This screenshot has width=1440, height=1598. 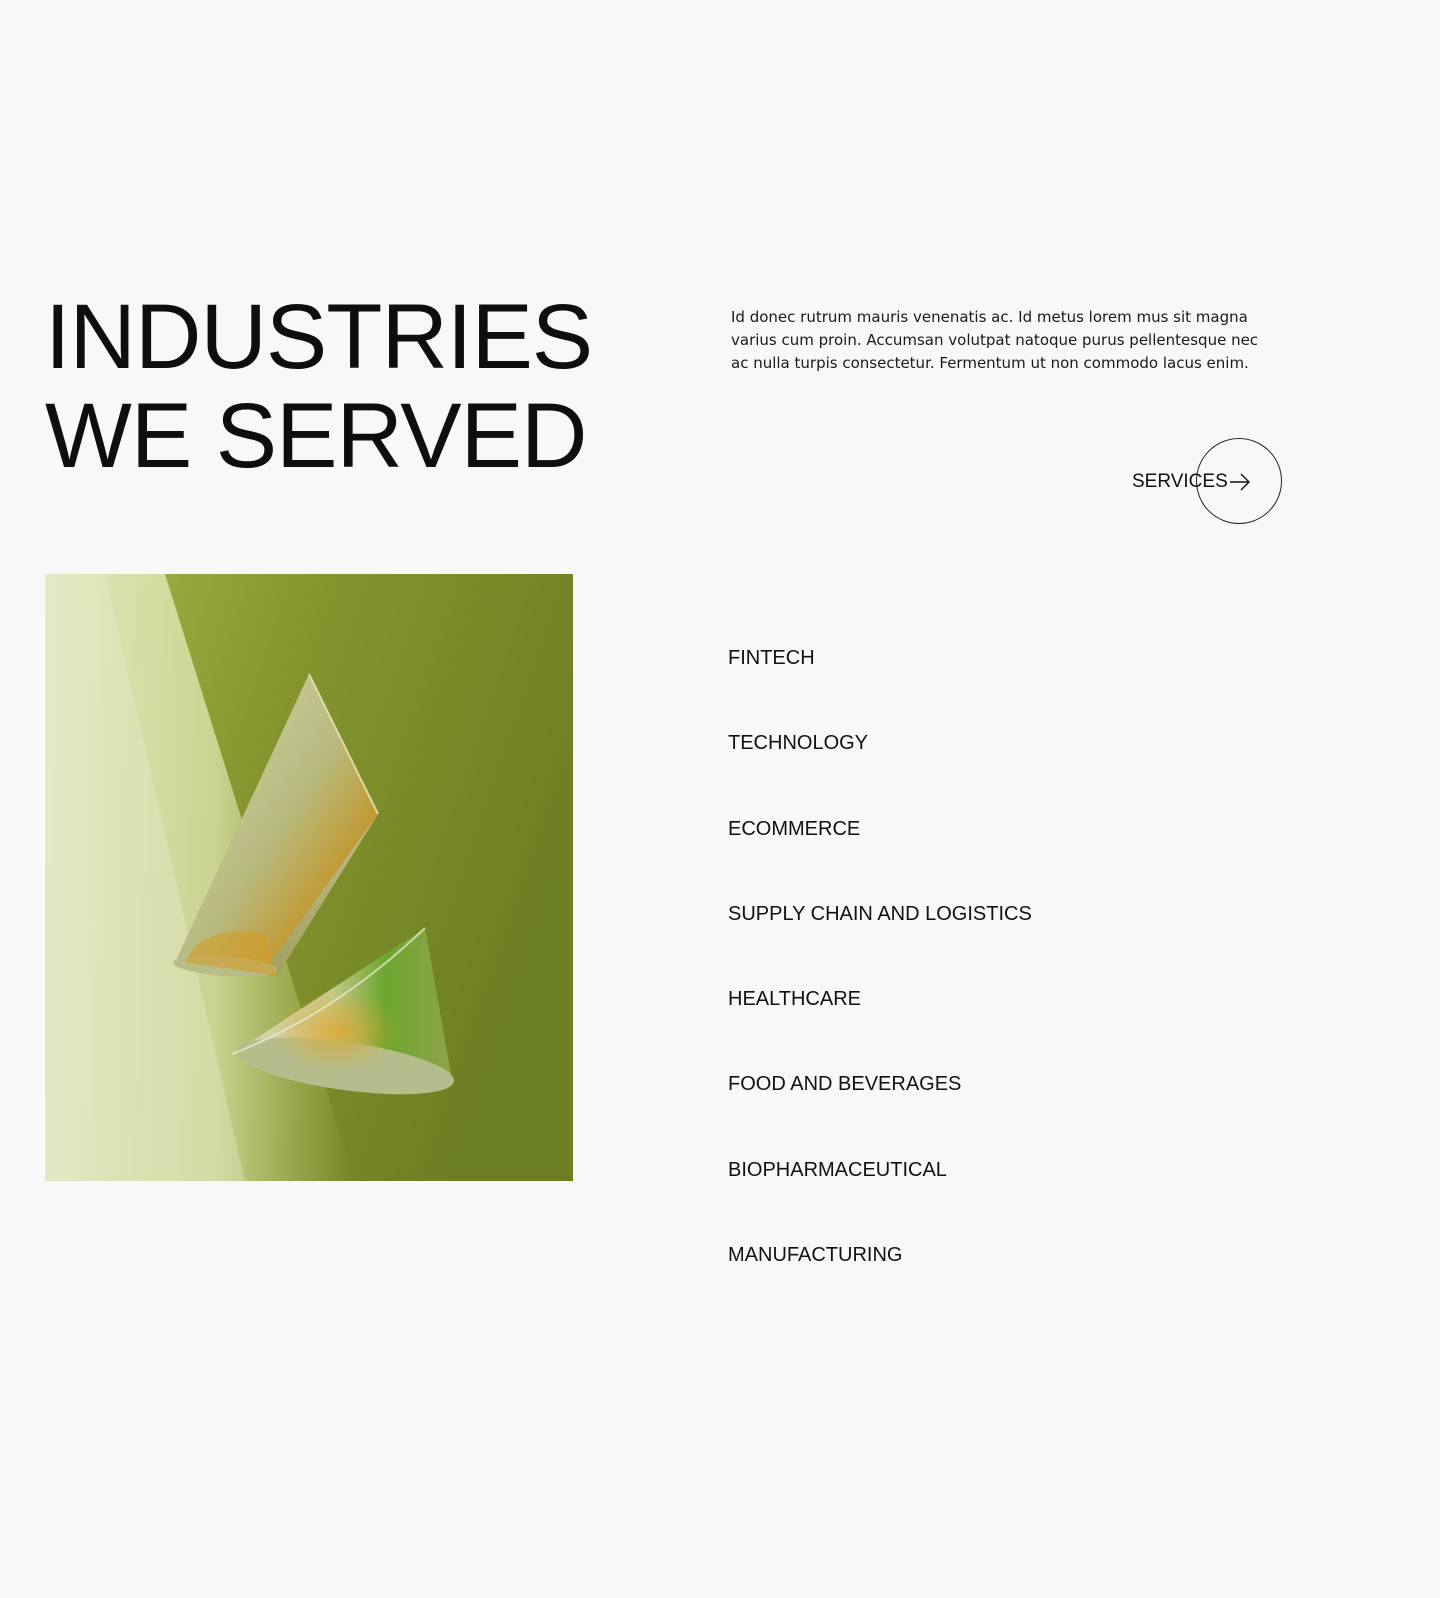 What do you see at coordinates (1240, 482) in the screenshot?
I see `arrow-right-icon` at bounding box center [1240, 482].